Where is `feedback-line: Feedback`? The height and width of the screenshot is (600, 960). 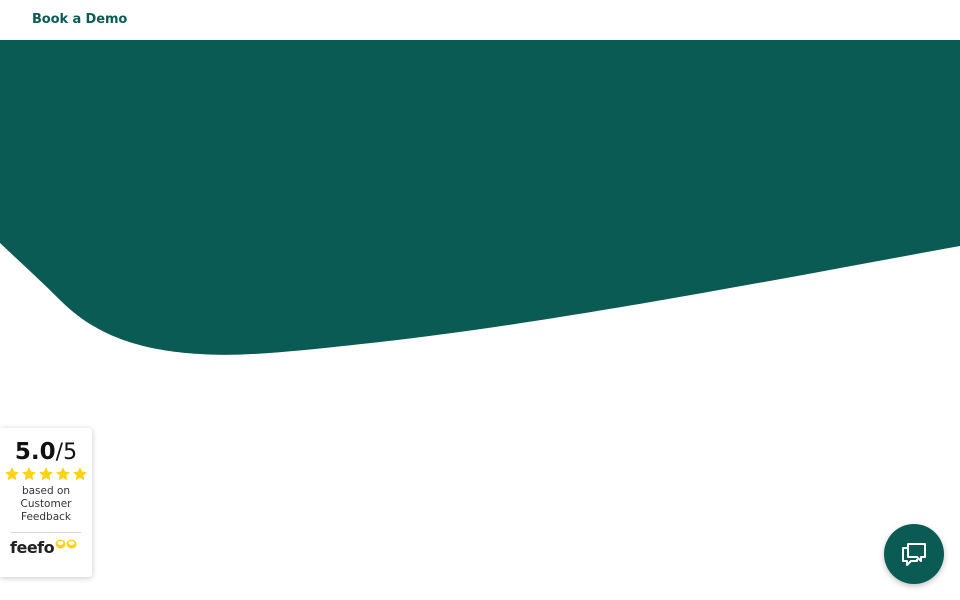 feedback-line: Feedback is located at coordinates (45, 517).